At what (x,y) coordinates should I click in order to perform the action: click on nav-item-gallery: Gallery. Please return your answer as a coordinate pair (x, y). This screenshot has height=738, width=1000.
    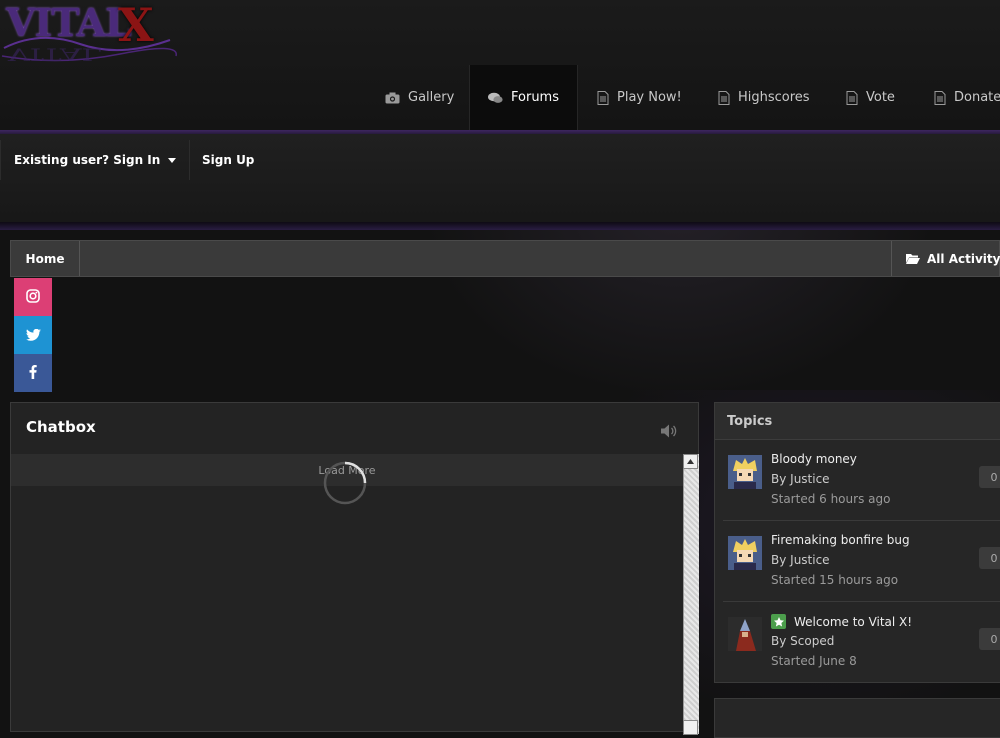
    Looking at the image, I should click on (419, 97).